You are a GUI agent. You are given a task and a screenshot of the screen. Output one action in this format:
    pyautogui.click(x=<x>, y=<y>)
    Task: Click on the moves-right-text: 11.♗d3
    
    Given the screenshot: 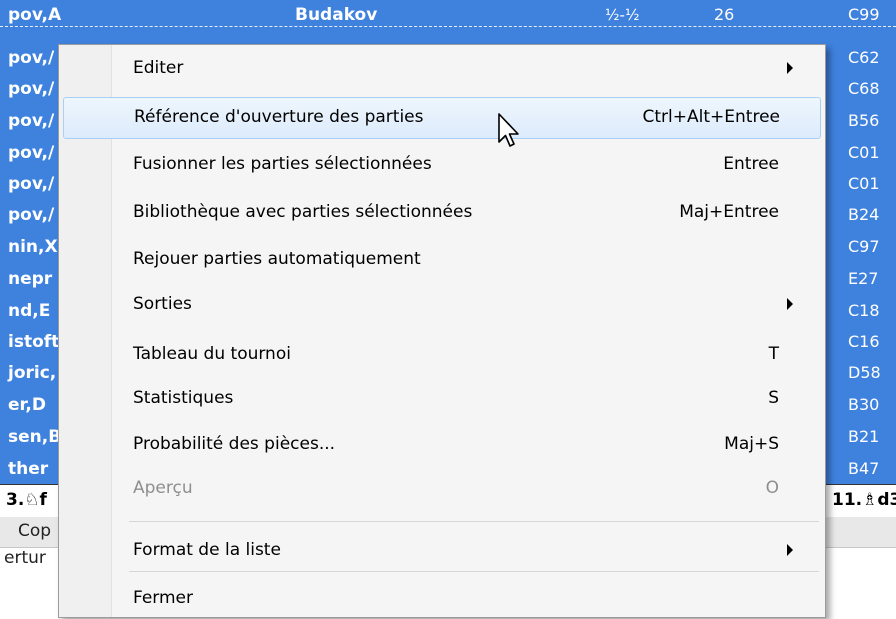 What is the action you would take?
    pyautogui.click(x=864, y=500)
    